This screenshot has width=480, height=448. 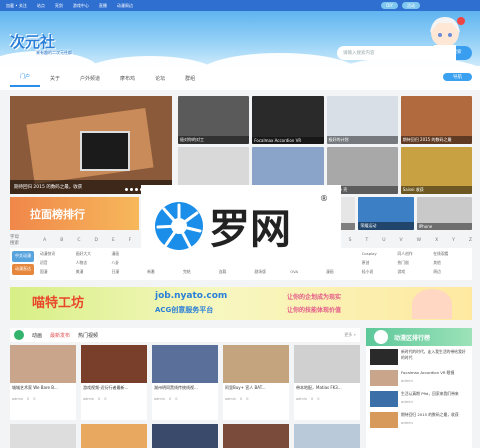 I want to click on category-link: 同人创作, so click(x=415, y=255).